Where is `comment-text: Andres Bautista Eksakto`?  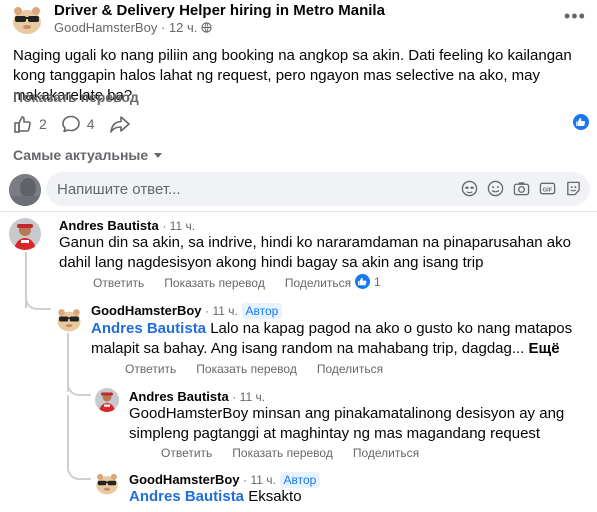 comment-text: Andres Bautista Eksakto is located at coordinates (349, 497).